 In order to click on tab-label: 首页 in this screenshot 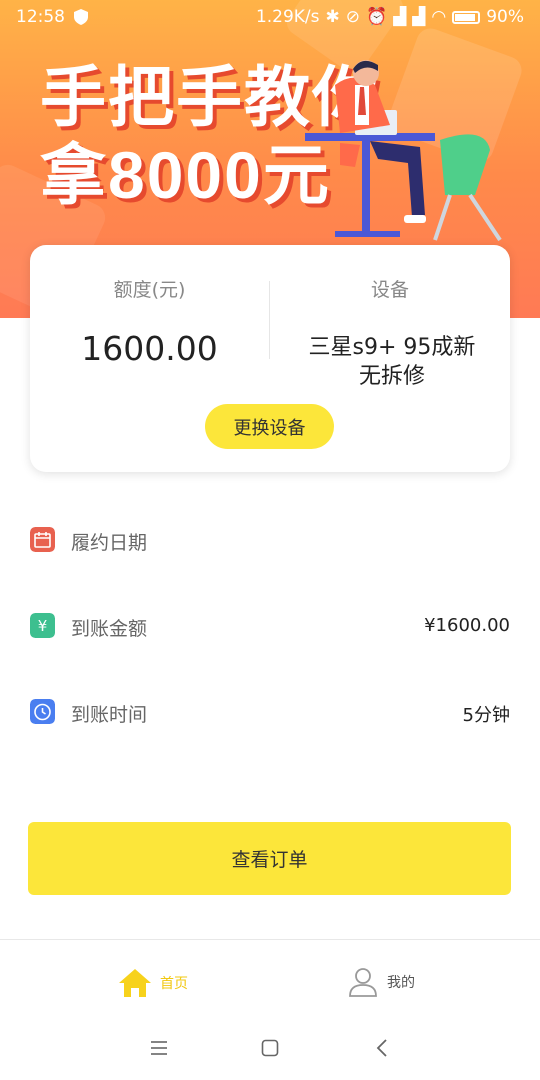, I will do `click(174, 984)`.